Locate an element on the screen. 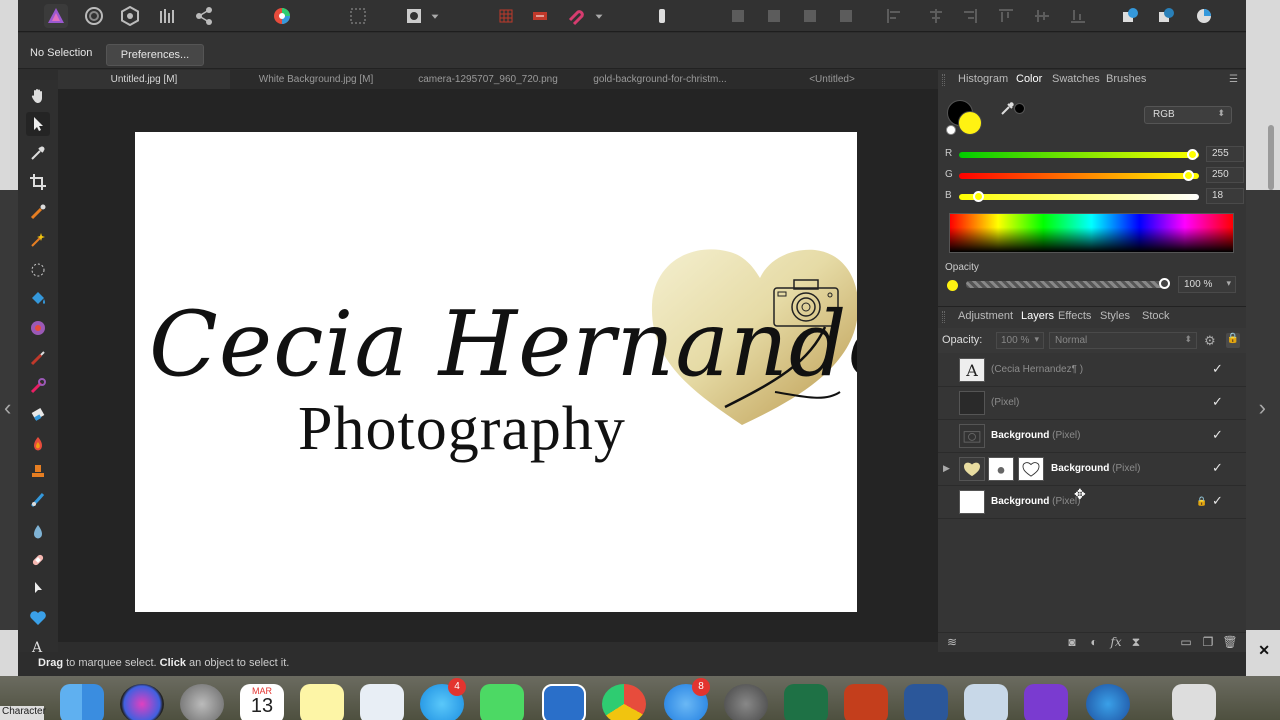 This screenshot has height=720, width=1280. messages-icon: 4 is located at coordinates (443, 699).